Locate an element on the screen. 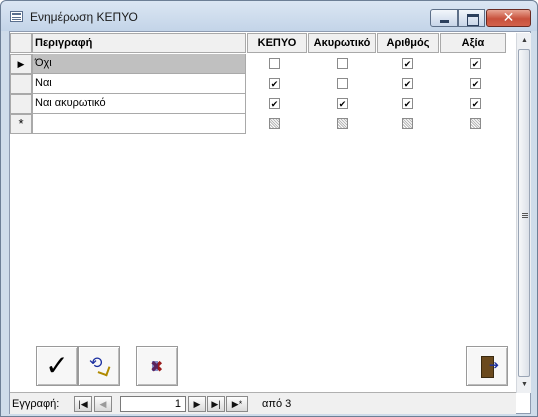  scroll-thumb is located at coordinates (524, 213).